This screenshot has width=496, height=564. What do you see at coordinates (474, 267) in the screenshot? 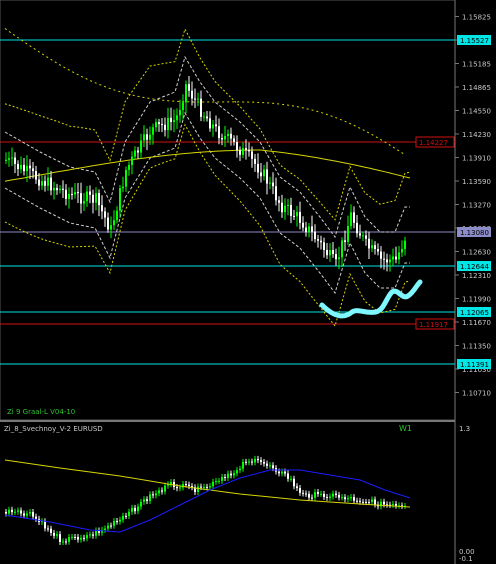
I see `level-price-label: 1.12644` at bounding box center [474, 267].